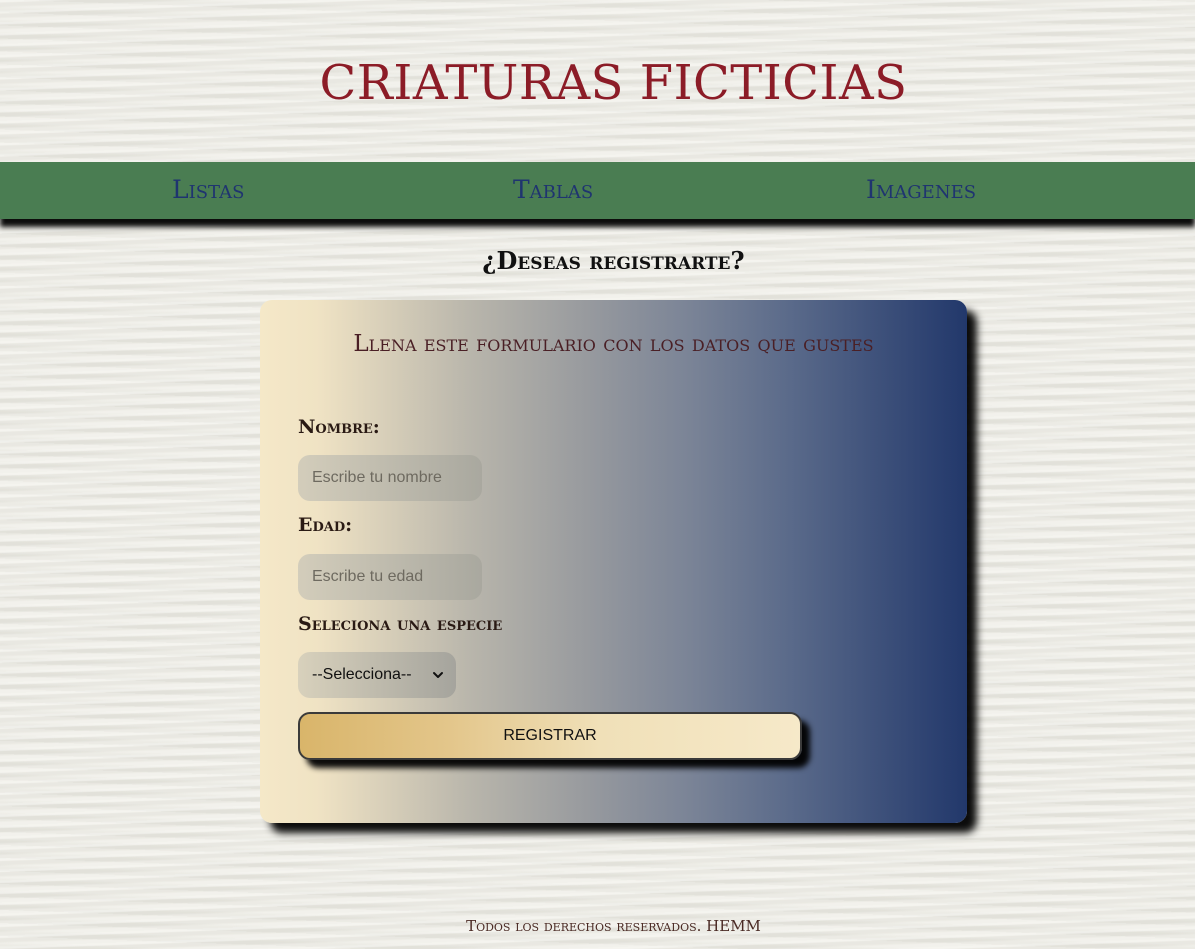  Describe the element at coordinates (362, 674) in the screenshot. I see `species-selected-value: --Selecciona--` at that location.